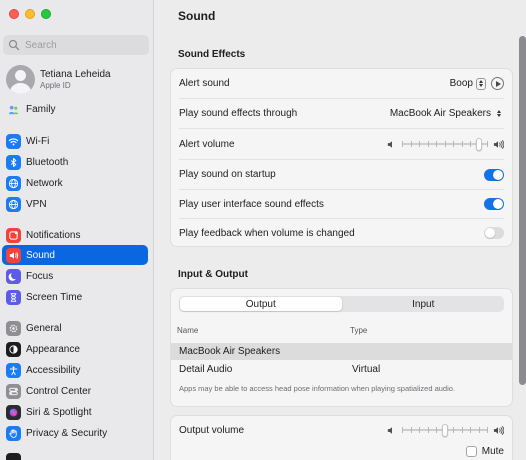 The image size is (526, 460). Describe the element at coordinates (38, 141) in the screenshot. I see `sidebar-item-label: Wi-Fi` at that location.